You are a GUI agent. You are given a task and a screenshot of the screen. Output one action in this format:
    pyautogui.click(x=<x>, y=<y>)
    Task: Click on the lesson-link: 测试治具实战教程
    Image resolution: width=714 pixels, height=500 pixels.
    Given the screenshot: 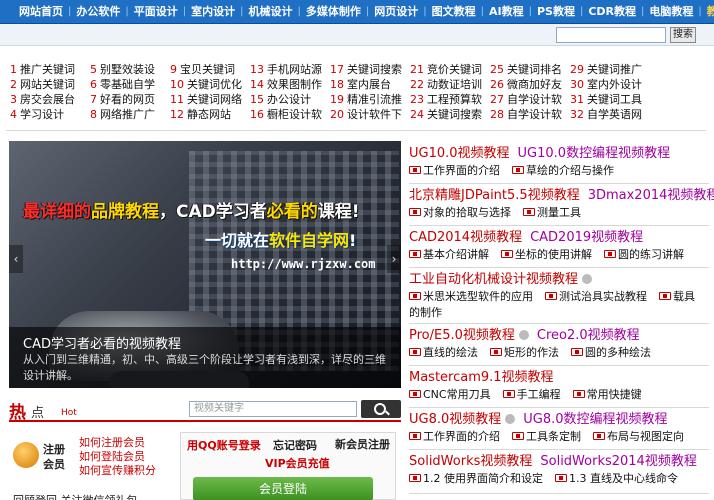 What is the action you would take?
    pyautogui.click(x=603, y=296)
    